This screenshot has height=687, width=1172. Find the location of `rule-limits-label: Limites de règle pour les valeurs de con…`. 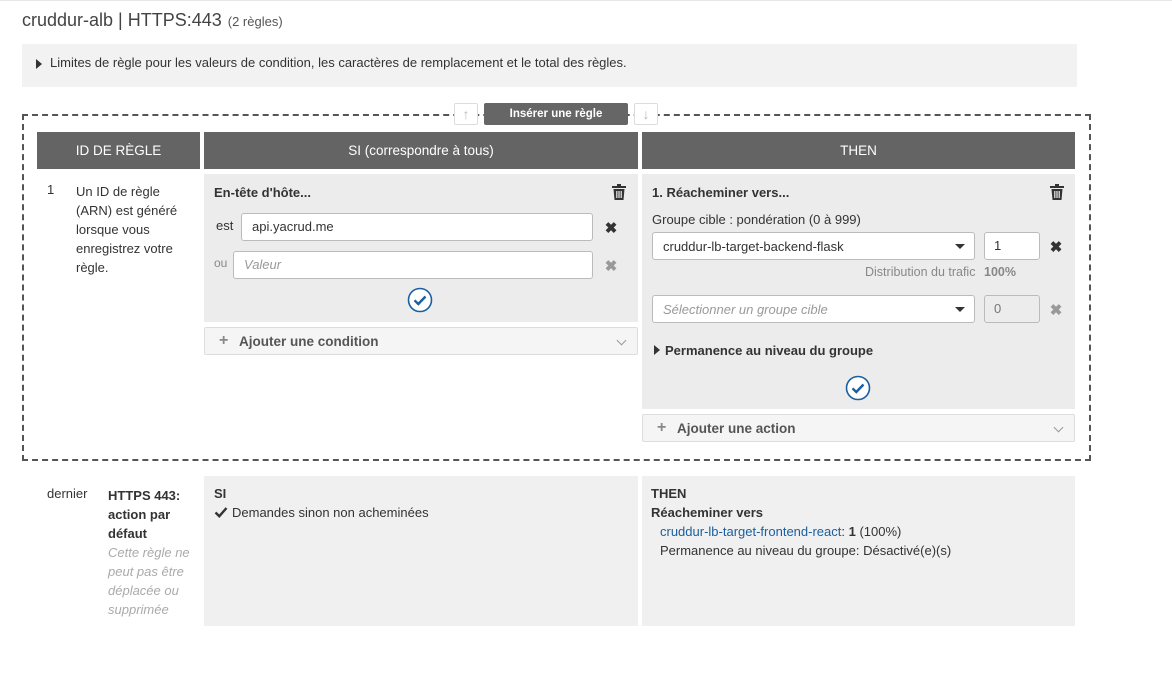

rule-limits-label: Limites de règle pour les valeurs de con… is located at coordinates (338, 62).